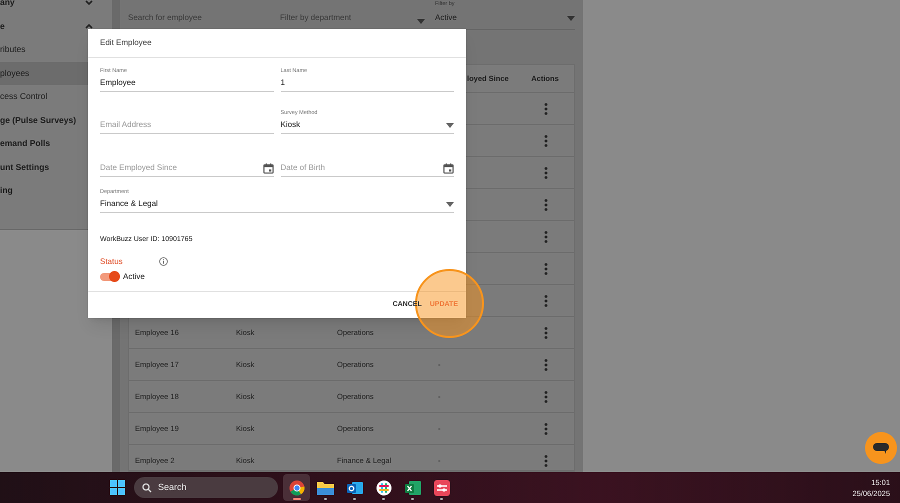 This screenshot has width=900, height=503. I want to click on taskbar-app, so click(296, 487).